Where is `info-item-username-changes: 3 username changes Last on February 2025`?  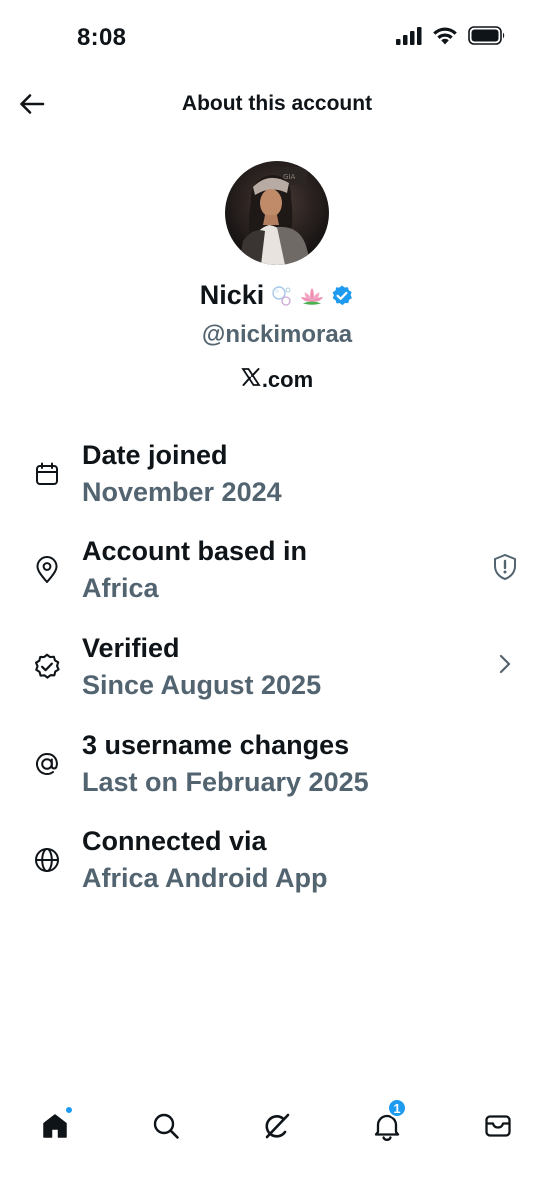
info-item-username-changes: 3 username changes Last on February 2025 is located at coordinates (277, 770).